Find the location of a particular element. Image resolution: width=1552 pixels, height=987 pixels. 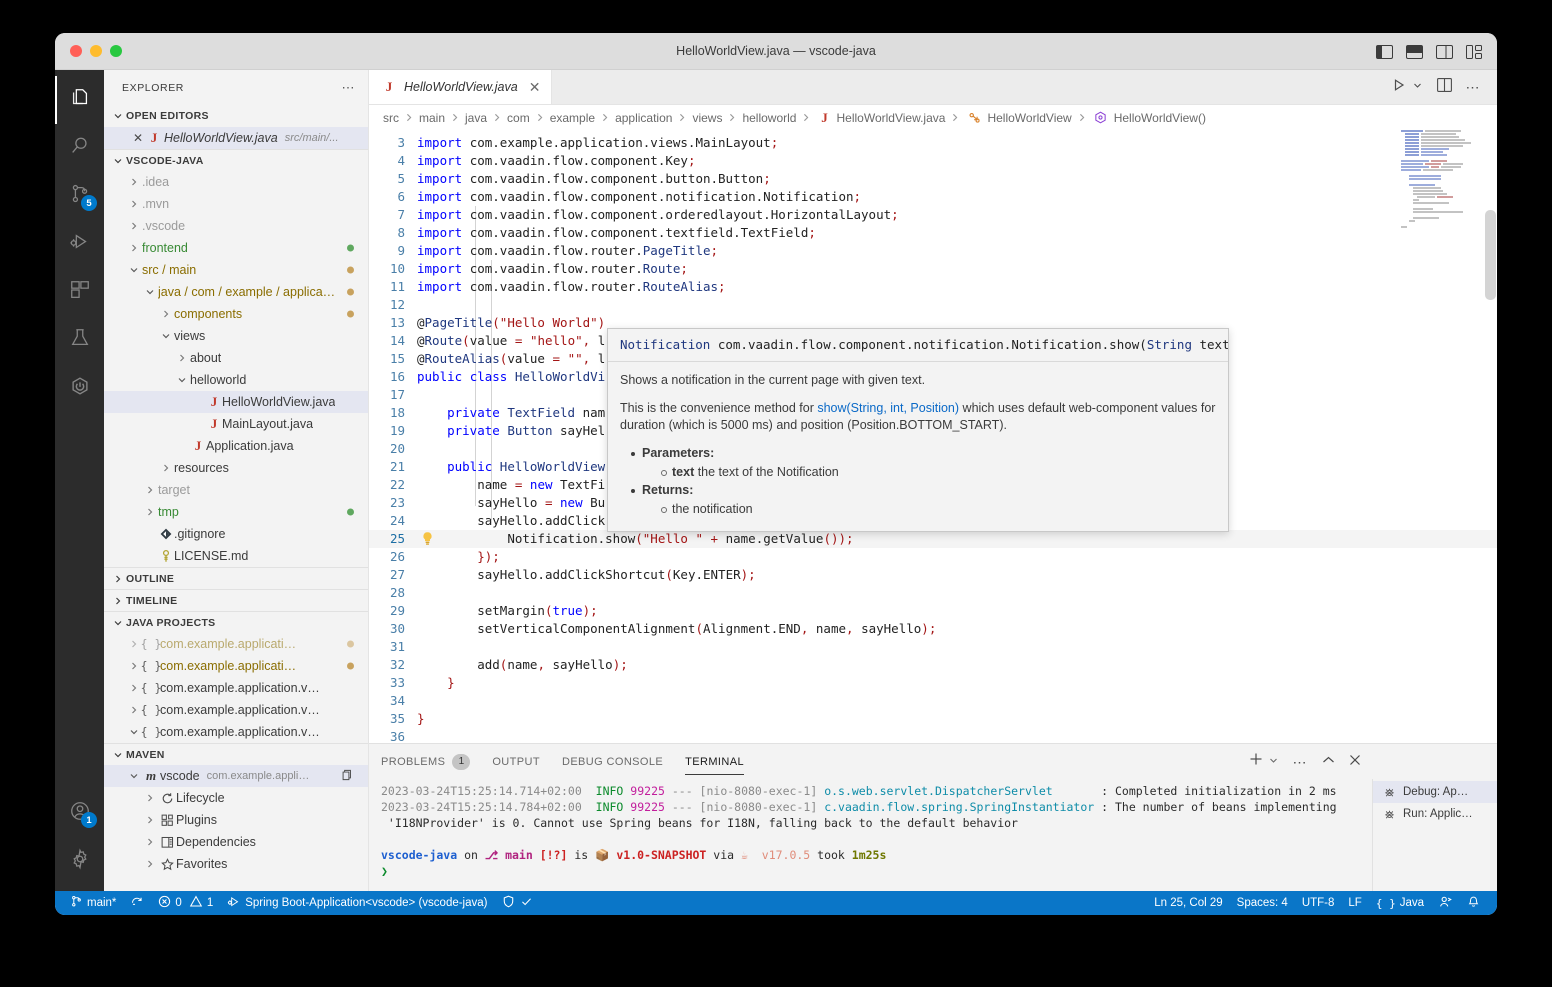

tree-item: .vscode is located at coordinates (236, 226).